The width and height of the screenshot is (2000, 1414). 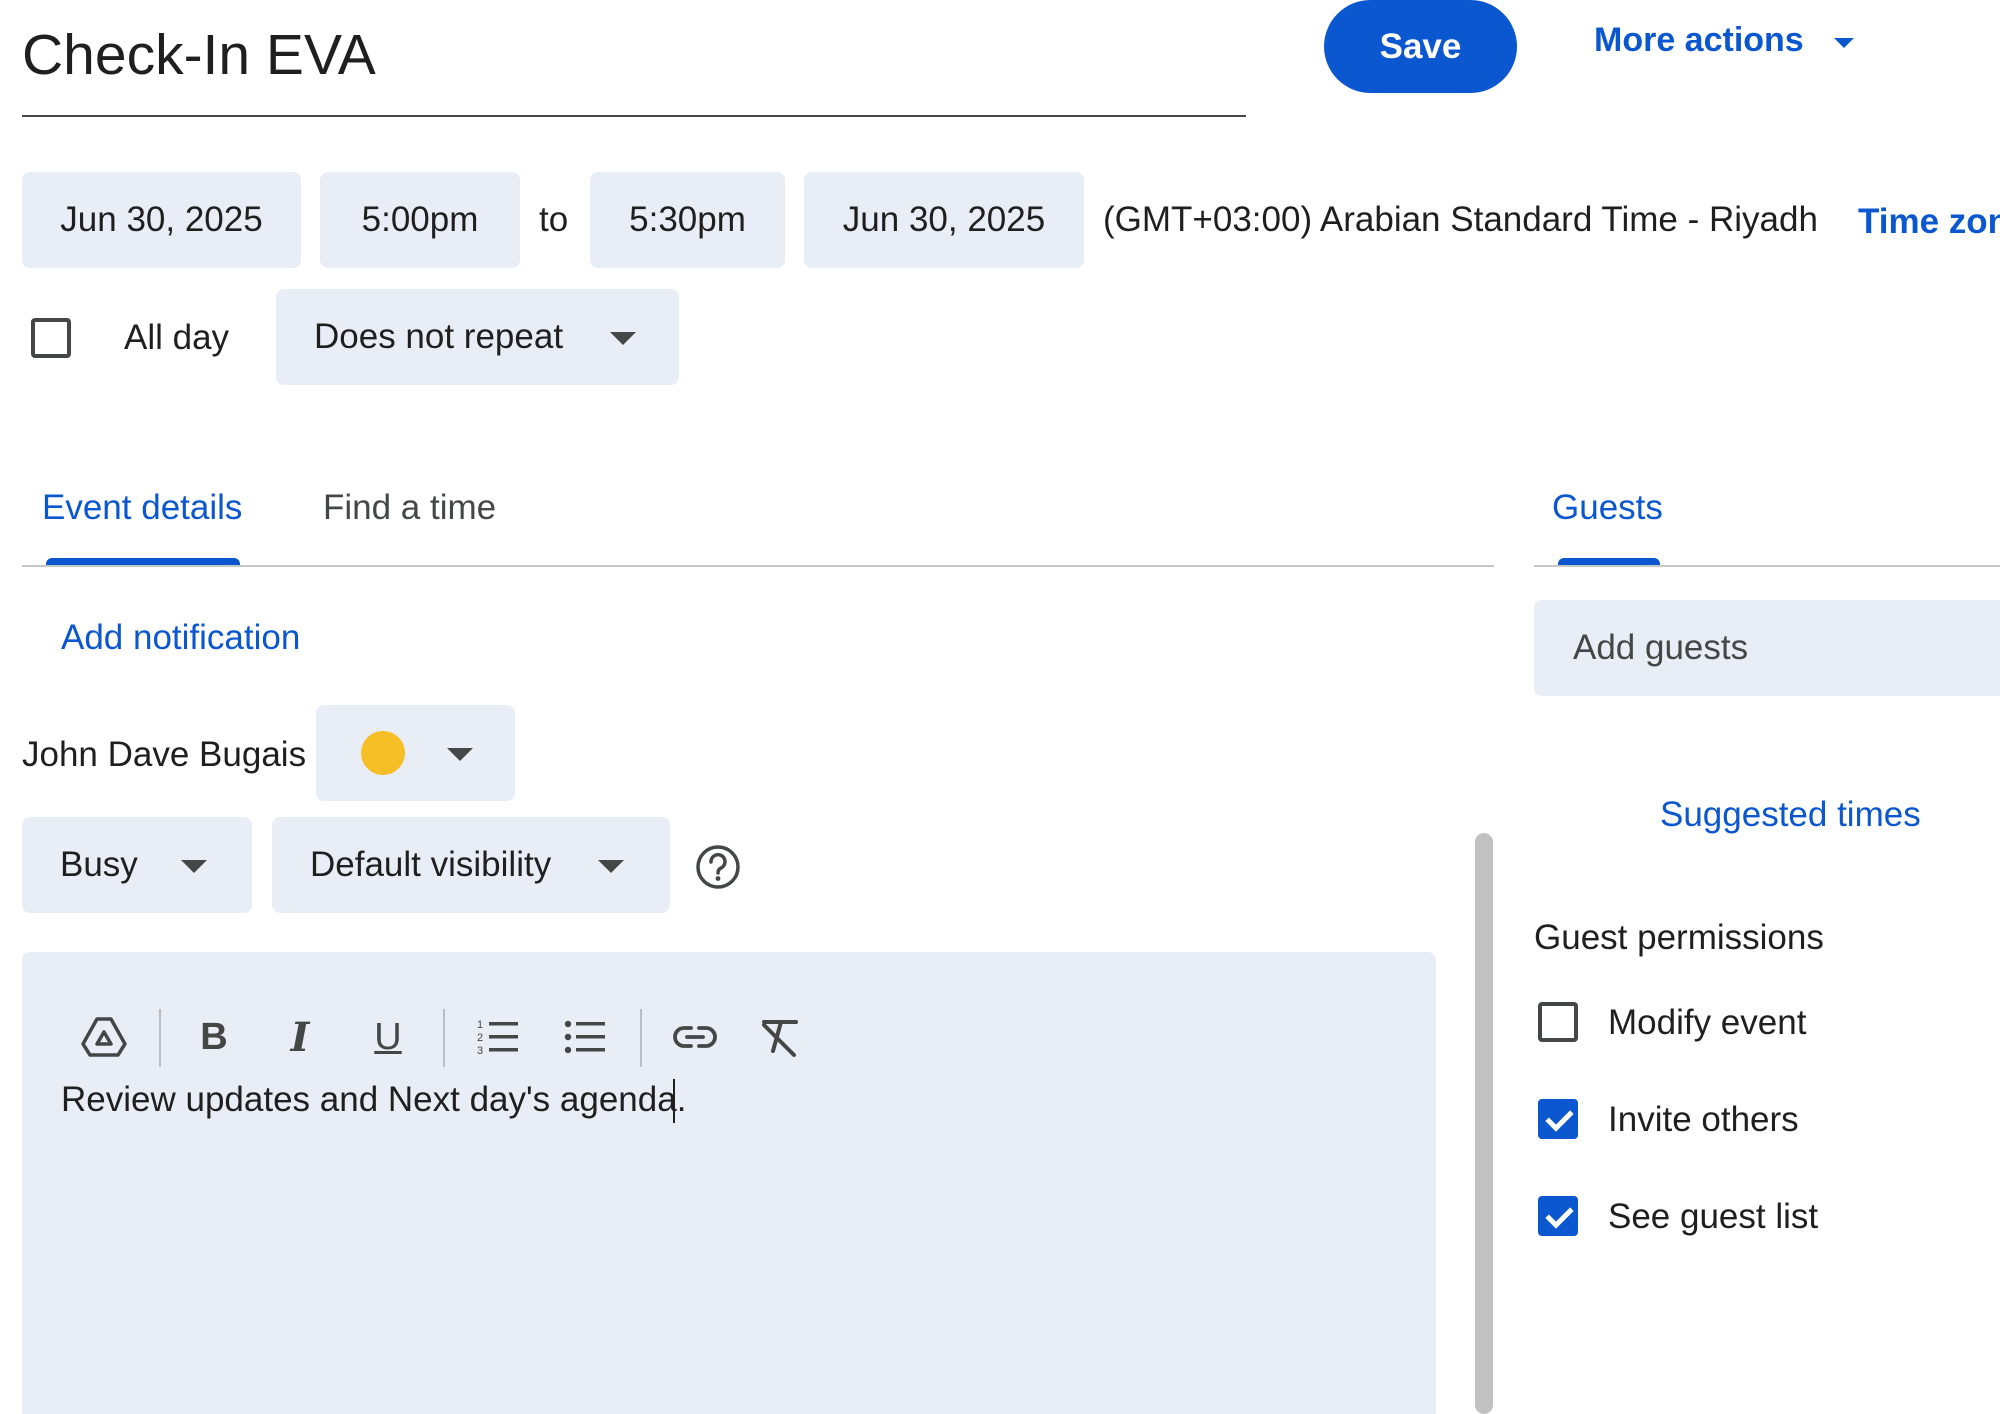 I want to click on svg-text: 3, so click(x=480, y=1051).